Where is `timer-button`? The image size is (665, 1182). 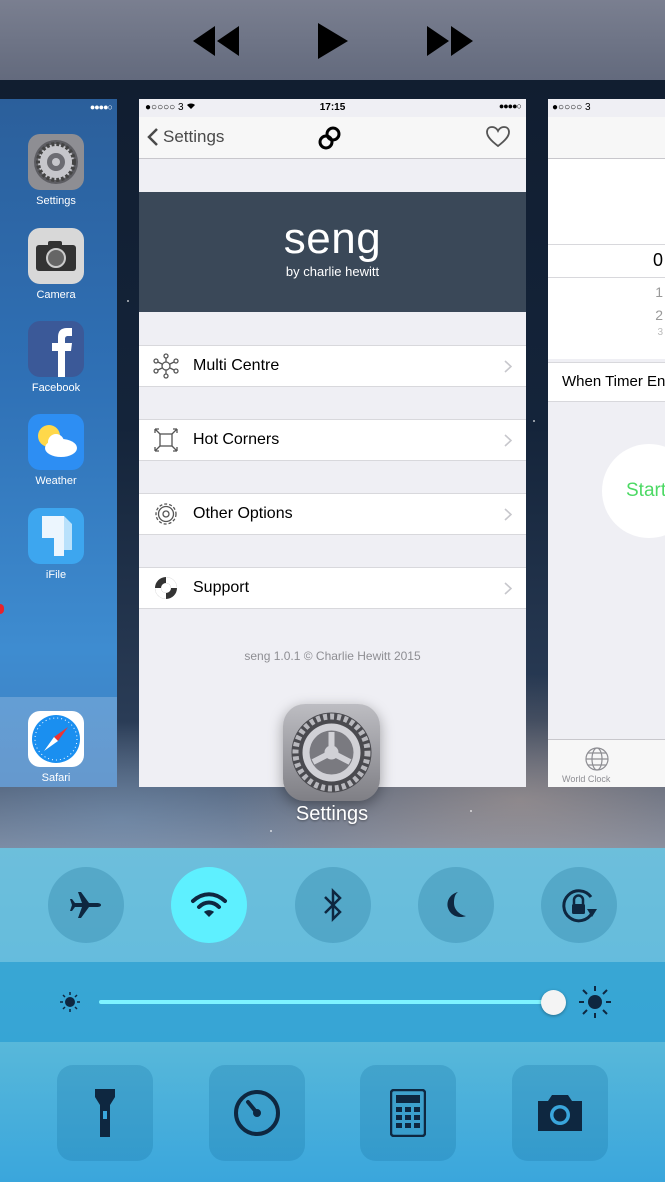
timer-button is located at coordinates (257, 1113).